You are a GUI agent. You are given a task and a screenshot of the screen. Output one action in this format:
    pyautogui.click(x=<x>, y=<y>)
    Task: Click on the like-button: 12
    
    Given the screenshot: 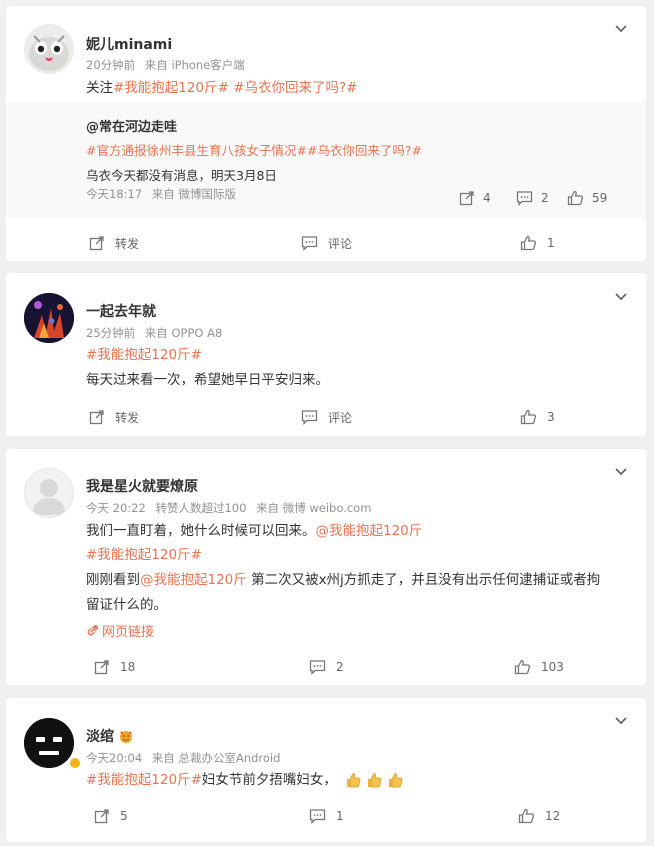 What is the action you would take?
    pyautogui.click(x=539, y=816)
    